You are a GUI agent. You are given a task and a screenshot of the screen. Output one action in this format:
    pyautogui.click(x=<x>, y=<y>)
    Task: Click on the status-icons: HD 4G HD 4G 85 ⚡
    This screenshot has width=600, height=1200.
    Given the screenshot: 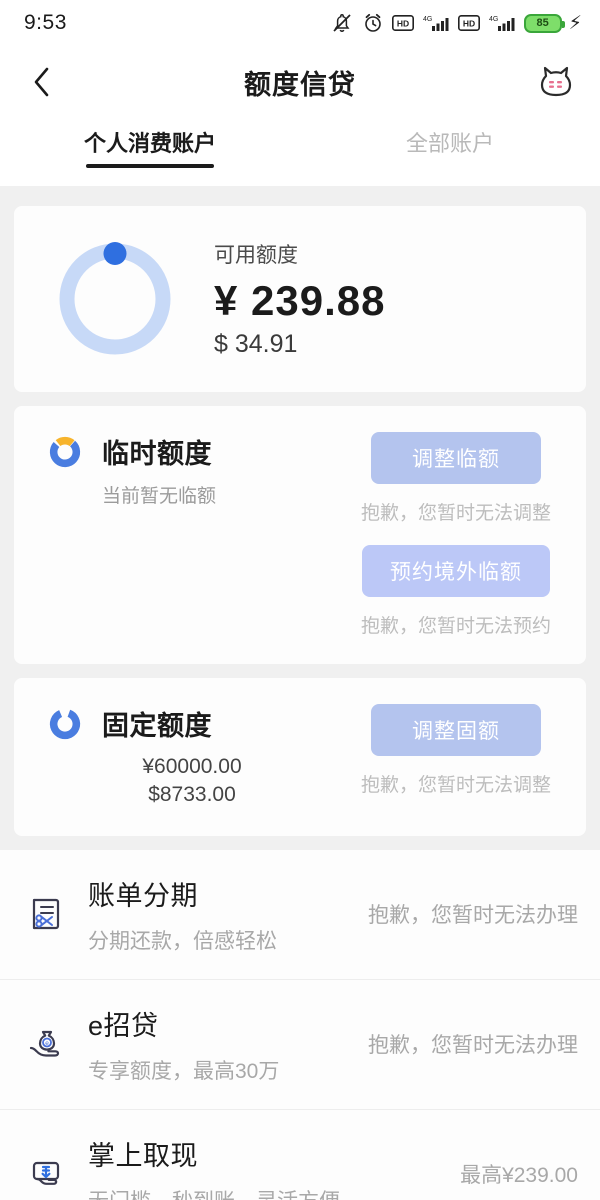 What is the action you would take?
    pyautogui.click(x=456, y=23)
    